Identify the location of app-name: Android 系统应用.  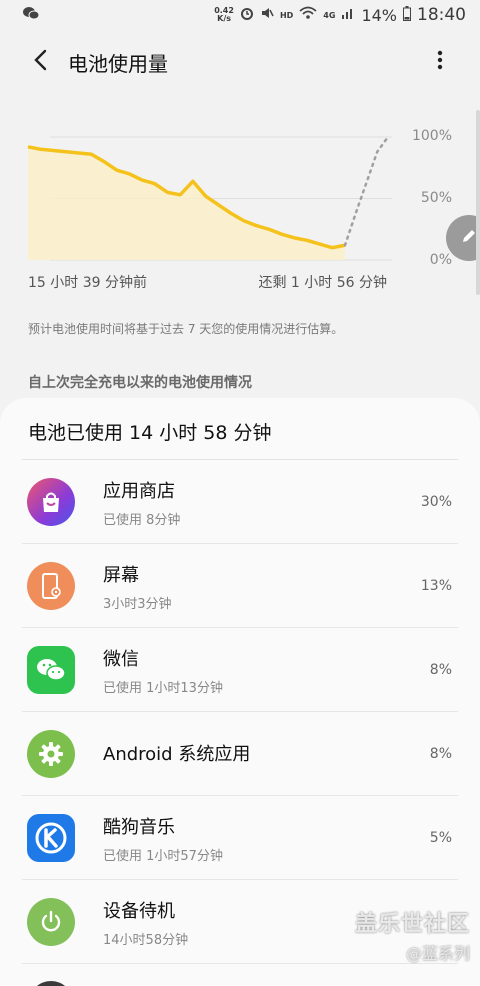
(177, 754).